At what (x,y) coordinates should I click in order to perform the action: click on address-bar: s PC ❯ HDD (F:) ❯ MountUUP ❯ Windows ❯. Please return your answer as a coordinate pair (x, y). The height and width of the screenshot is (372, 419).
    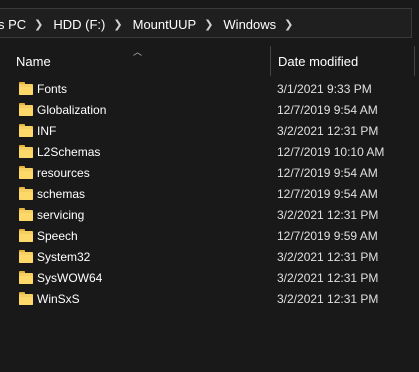
    Looking at the image, I should click on (209, 20).